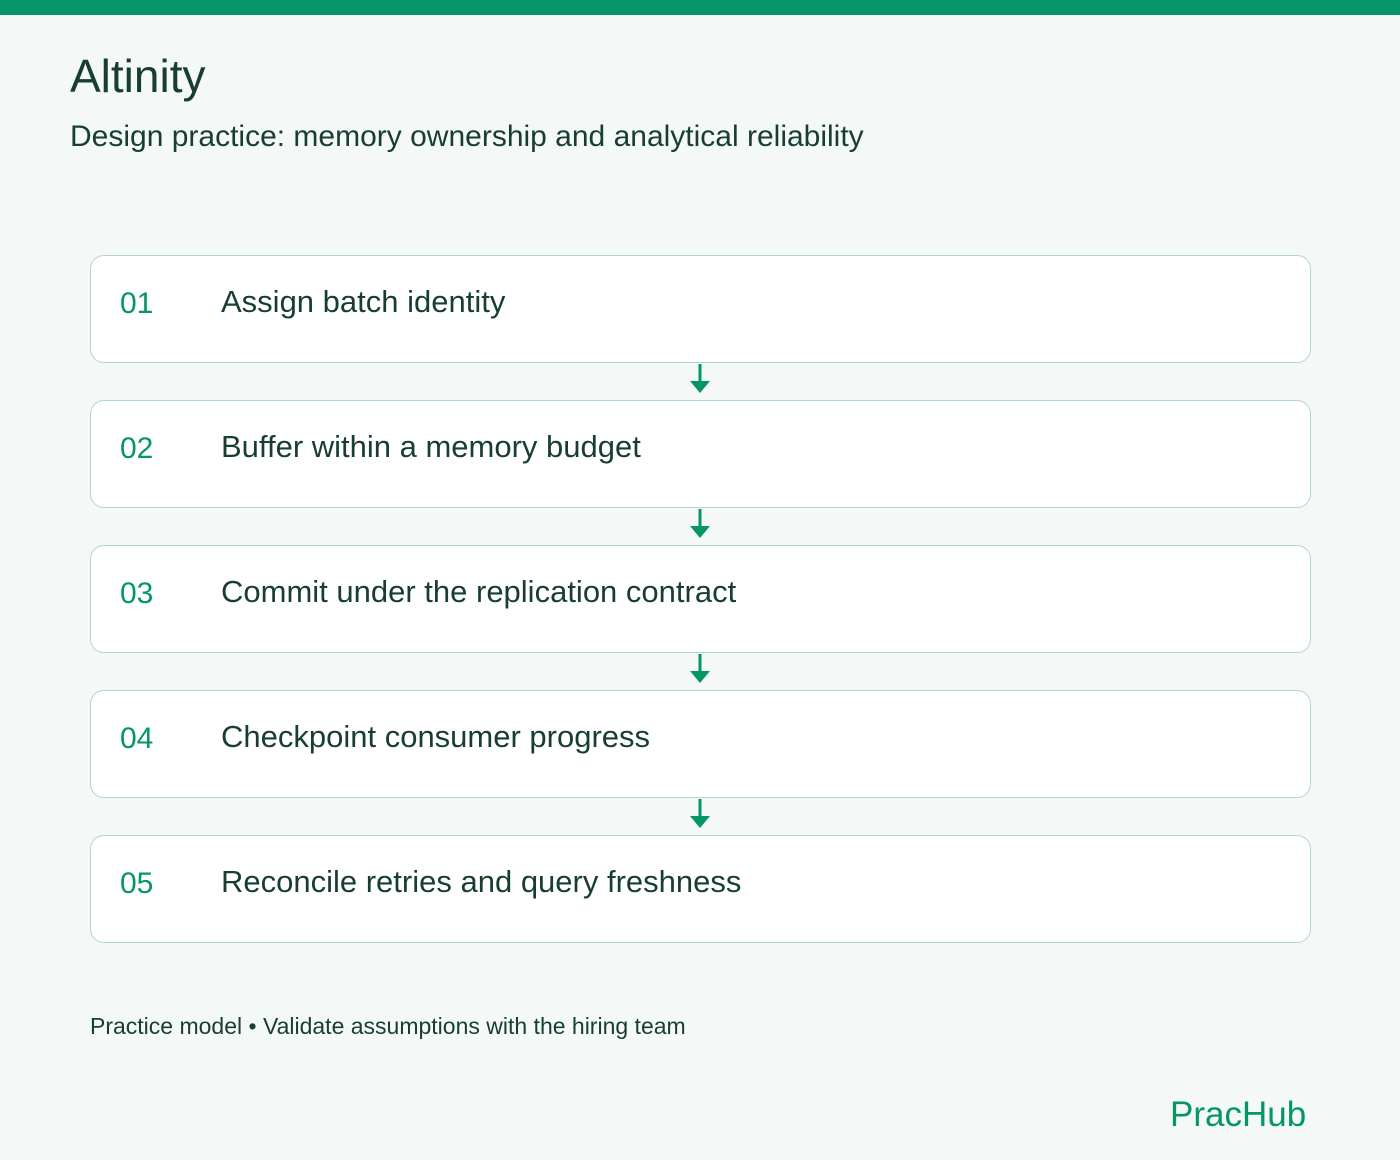 This screenshot has height=1160, width=1400. I want to click on step-card-2: 02 Buffer within a memory budget, so click(700, 454).